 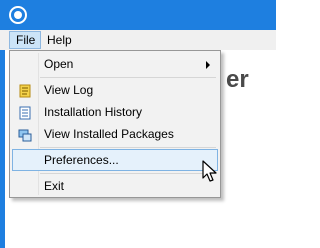 What do you see at coordinates (59, 40) in the screenshot?
I see `menu-help: Help` at bounding box center [59, 40].